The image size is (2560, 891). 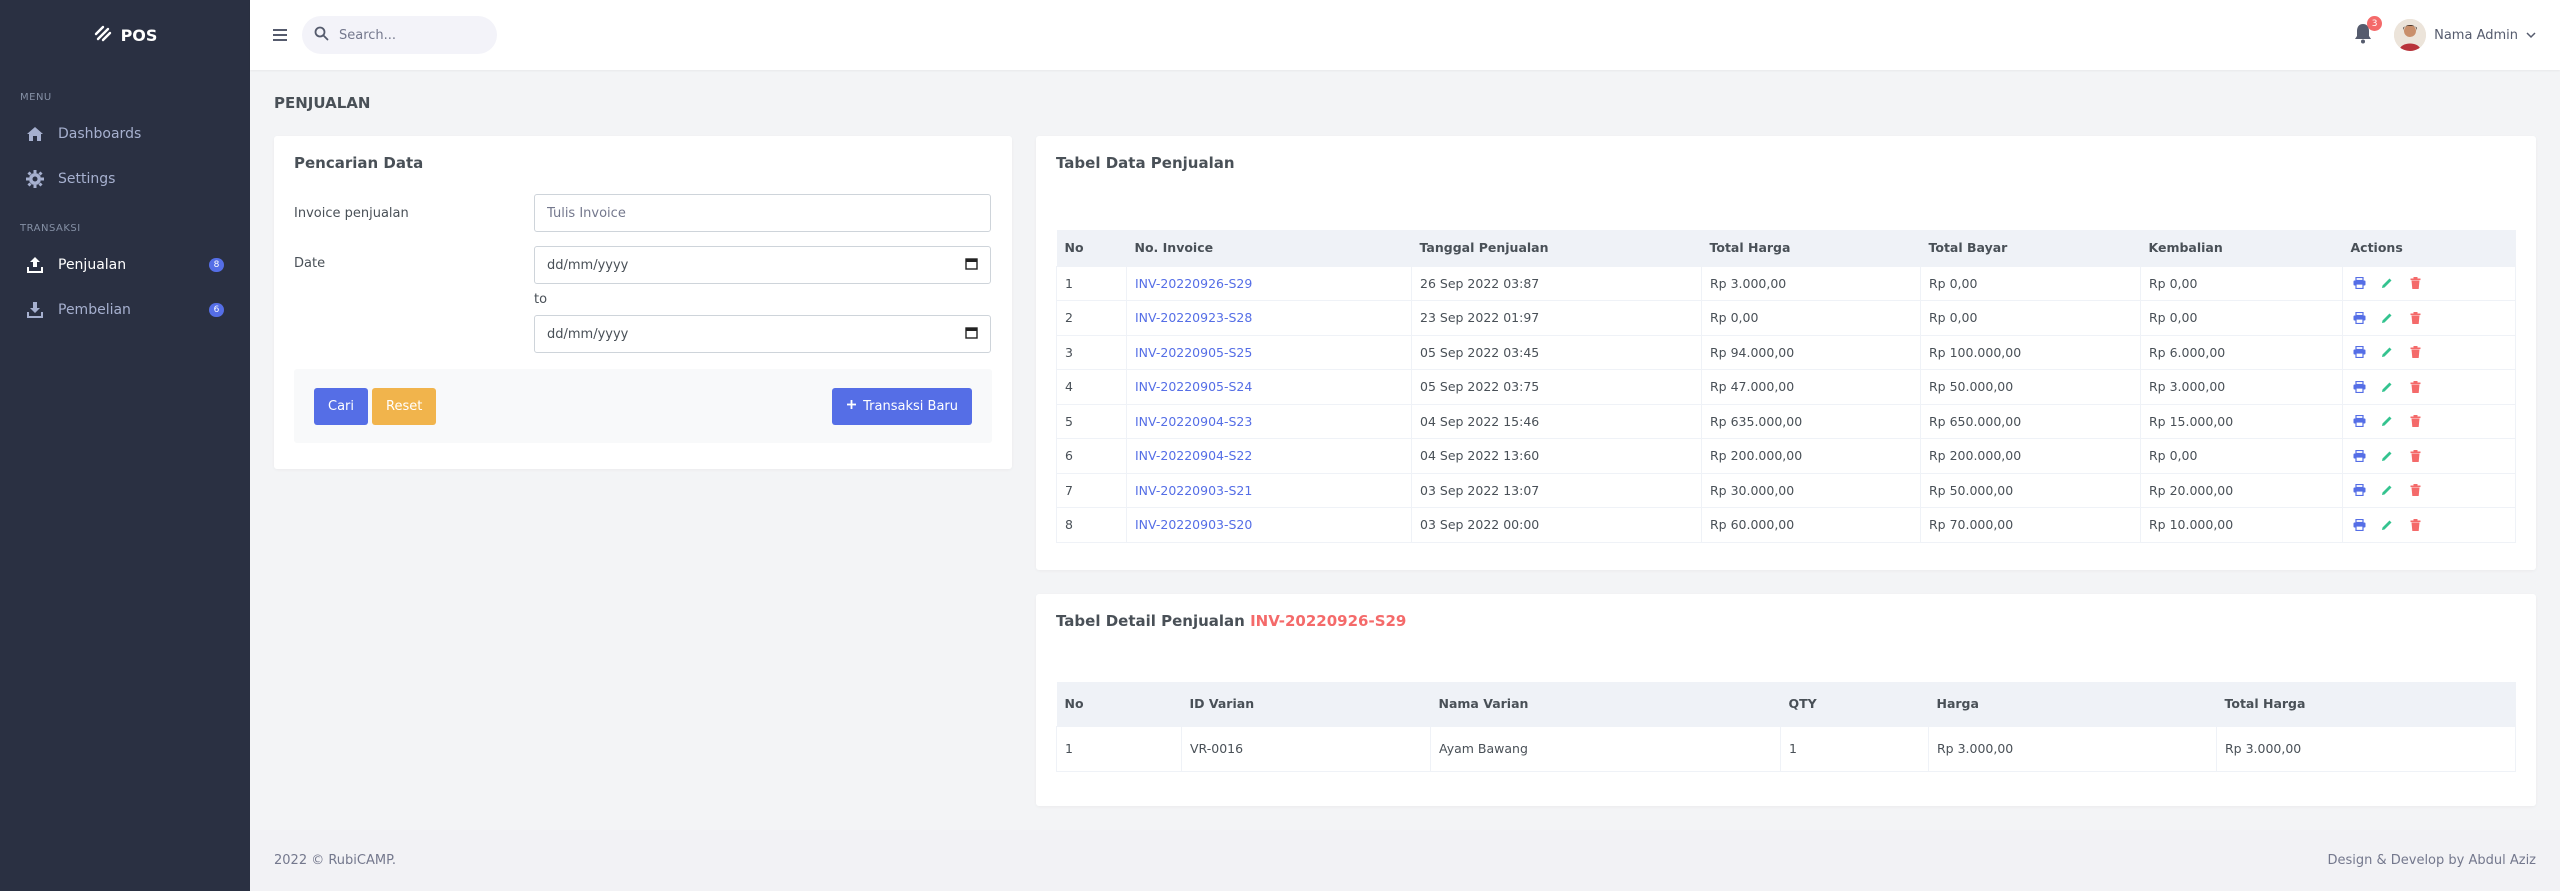 I want to click on notification-count-badge: 3, so click(x=2375, y=23).